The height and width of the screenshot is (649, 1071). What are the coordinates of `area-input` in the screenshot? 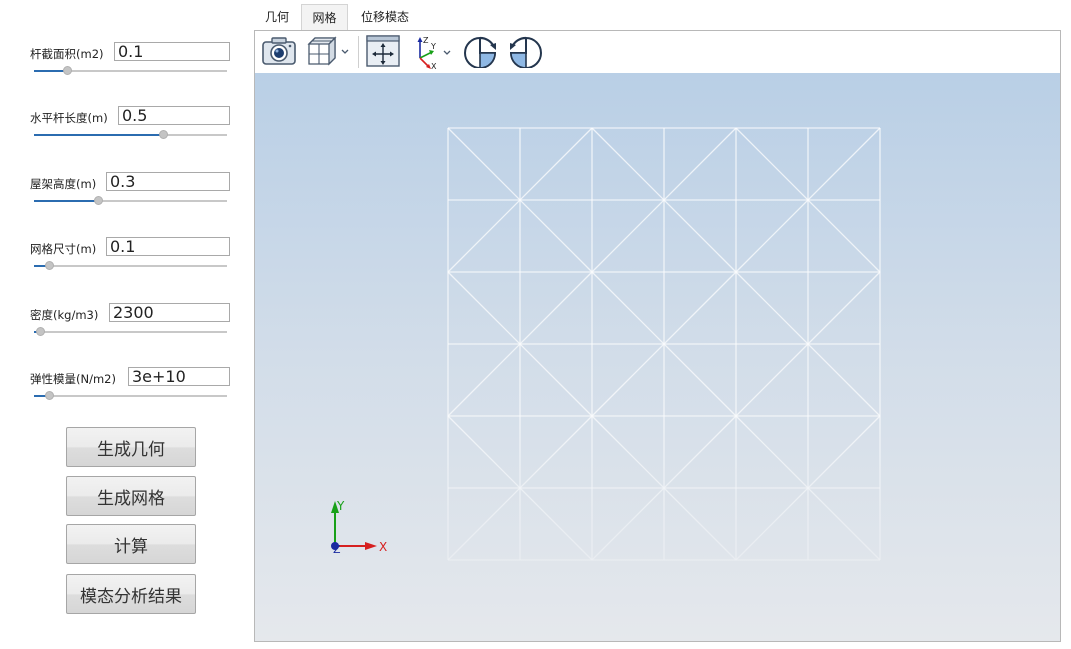 It's located at (172, 51).